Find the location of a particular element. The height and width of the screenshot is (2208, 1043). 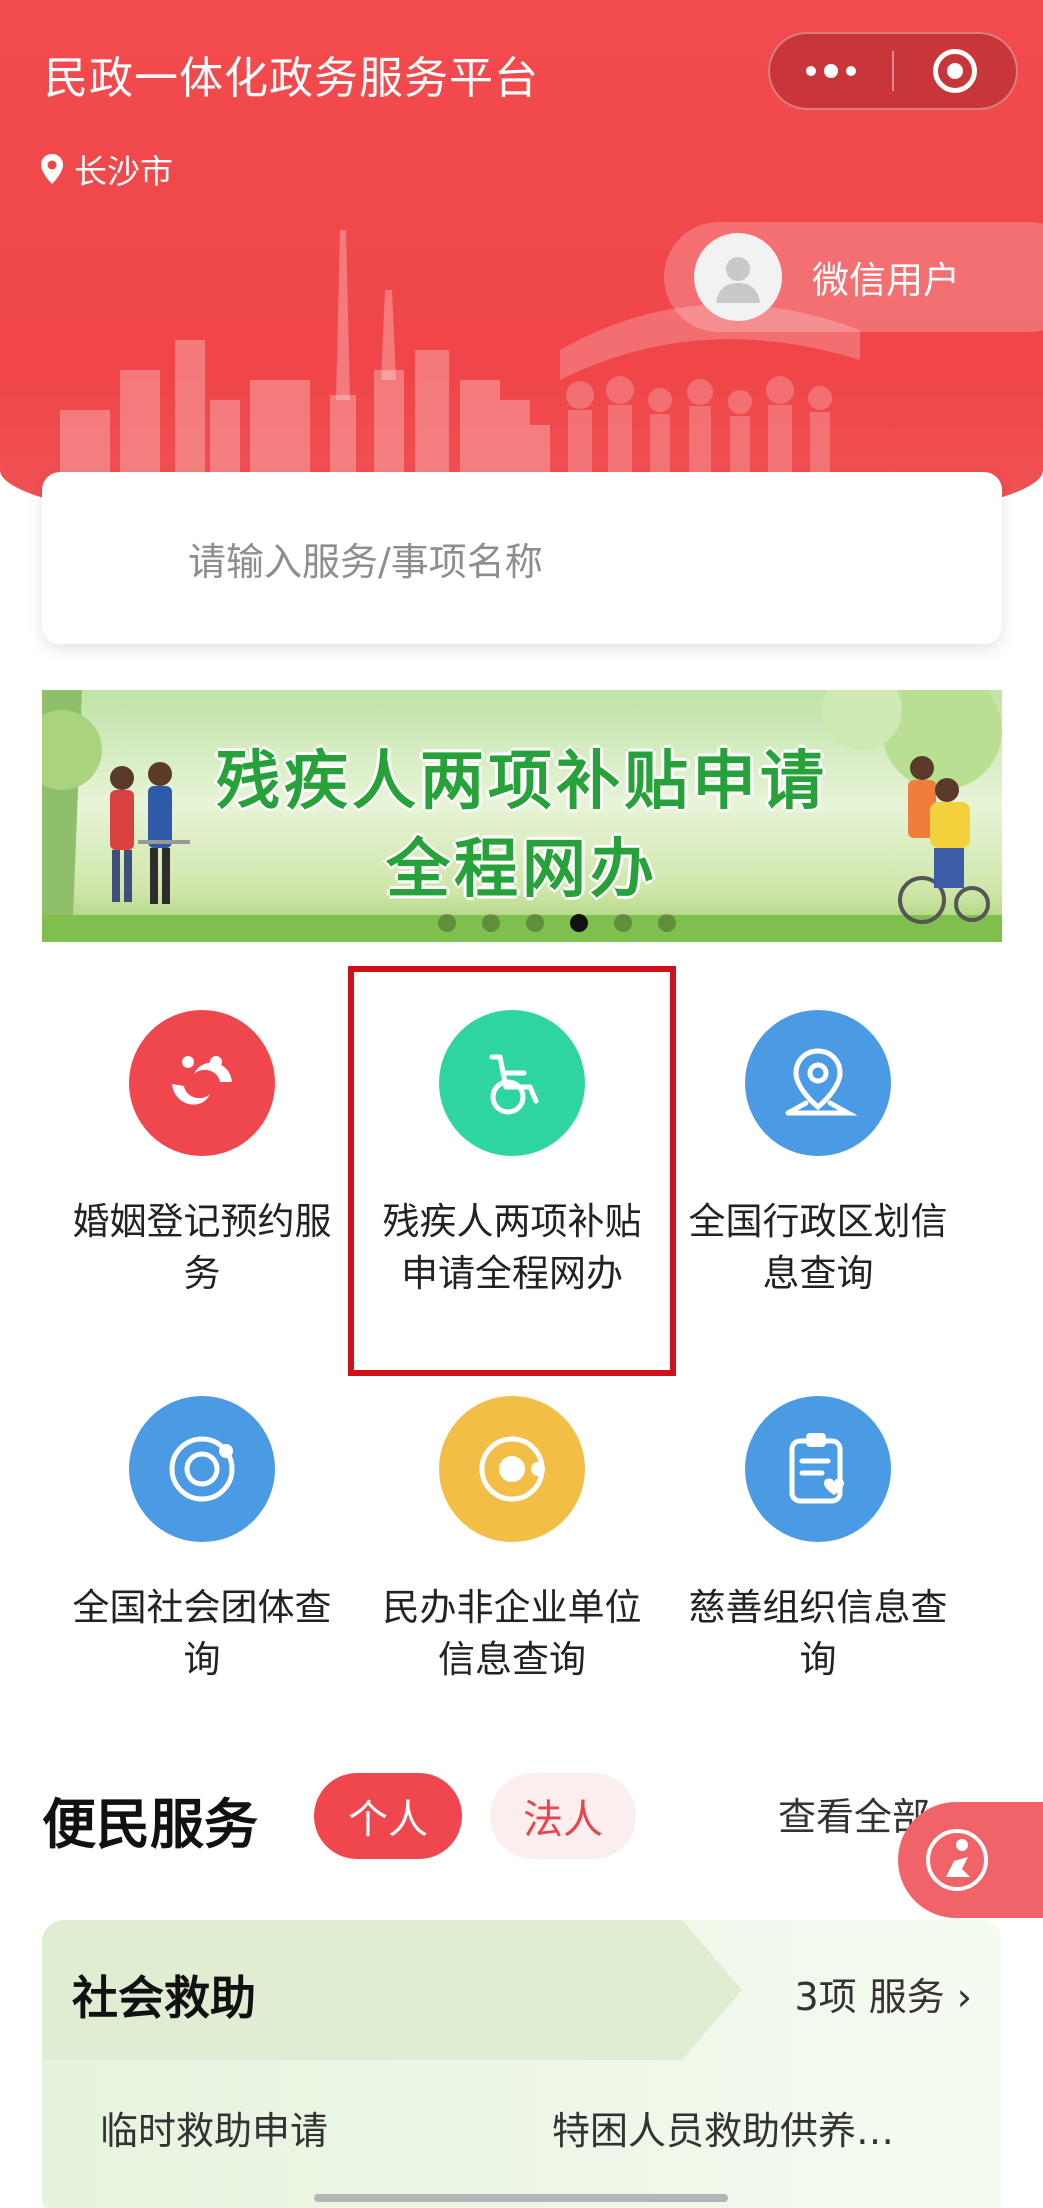

tab-personal: 个人 is located at coordinates (388, 1816).